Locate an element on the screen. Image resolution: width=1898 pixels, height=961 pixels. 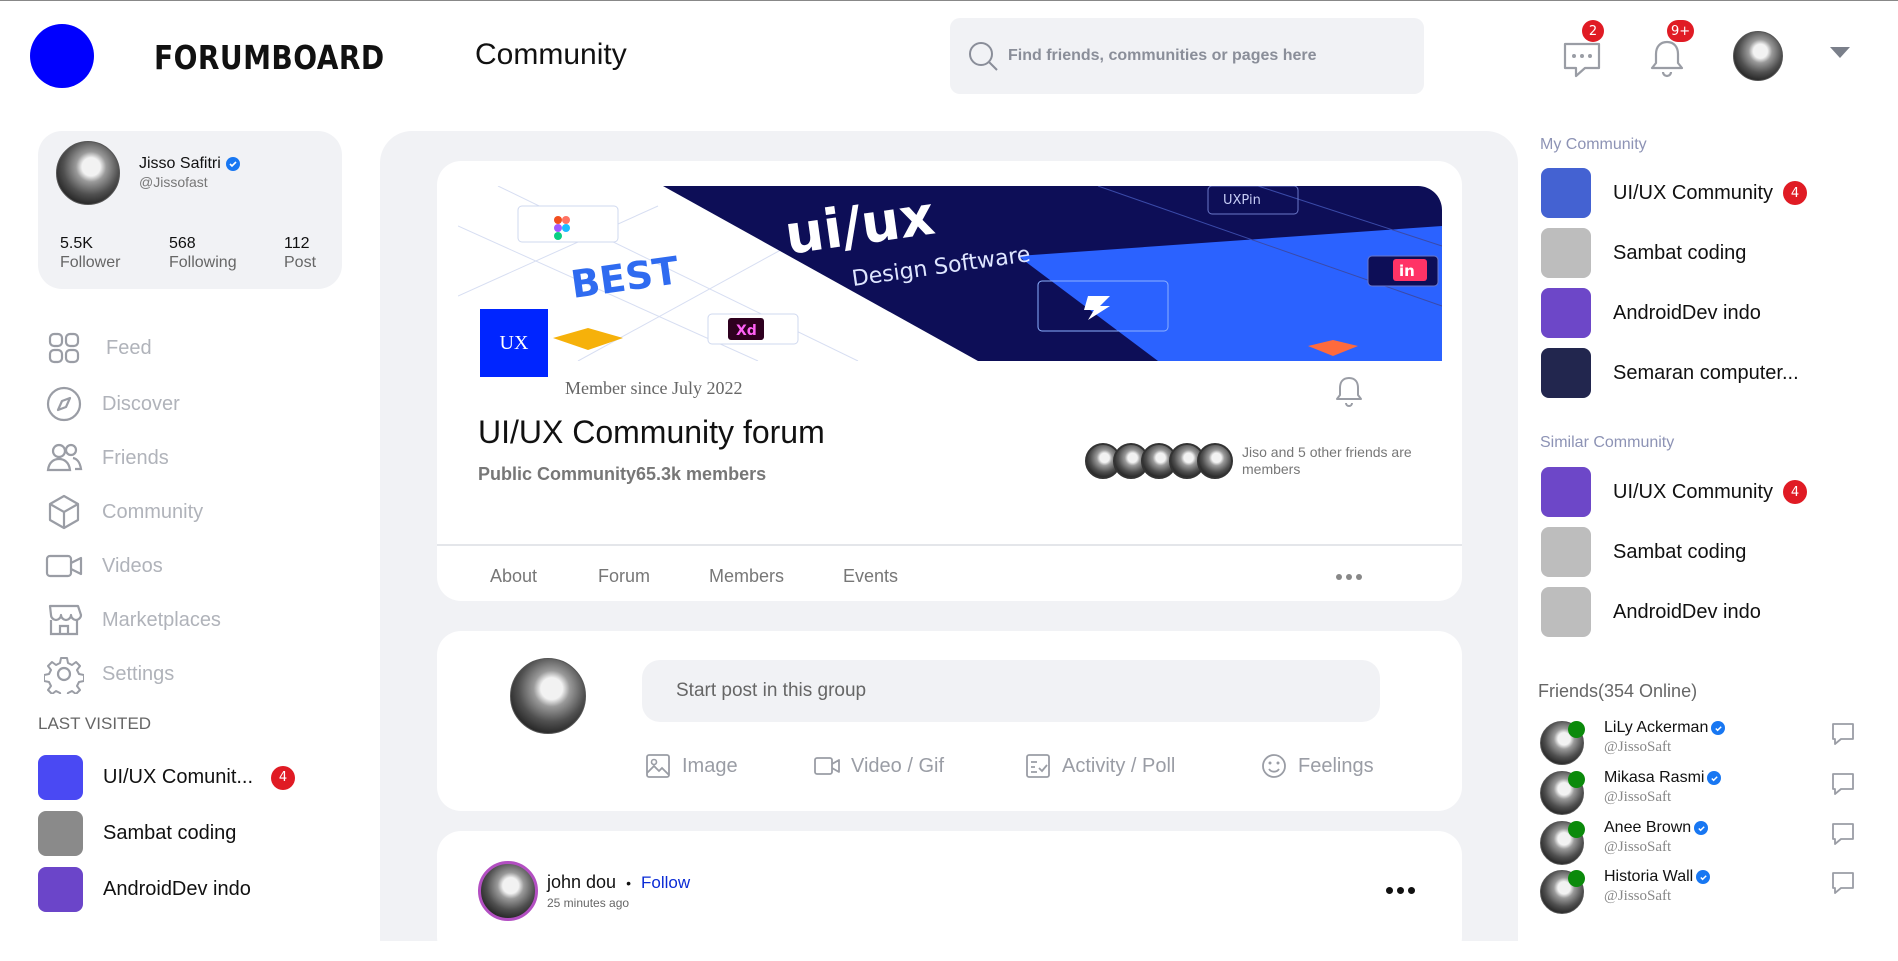
user-avatar is located at coordinates (1758, 56).